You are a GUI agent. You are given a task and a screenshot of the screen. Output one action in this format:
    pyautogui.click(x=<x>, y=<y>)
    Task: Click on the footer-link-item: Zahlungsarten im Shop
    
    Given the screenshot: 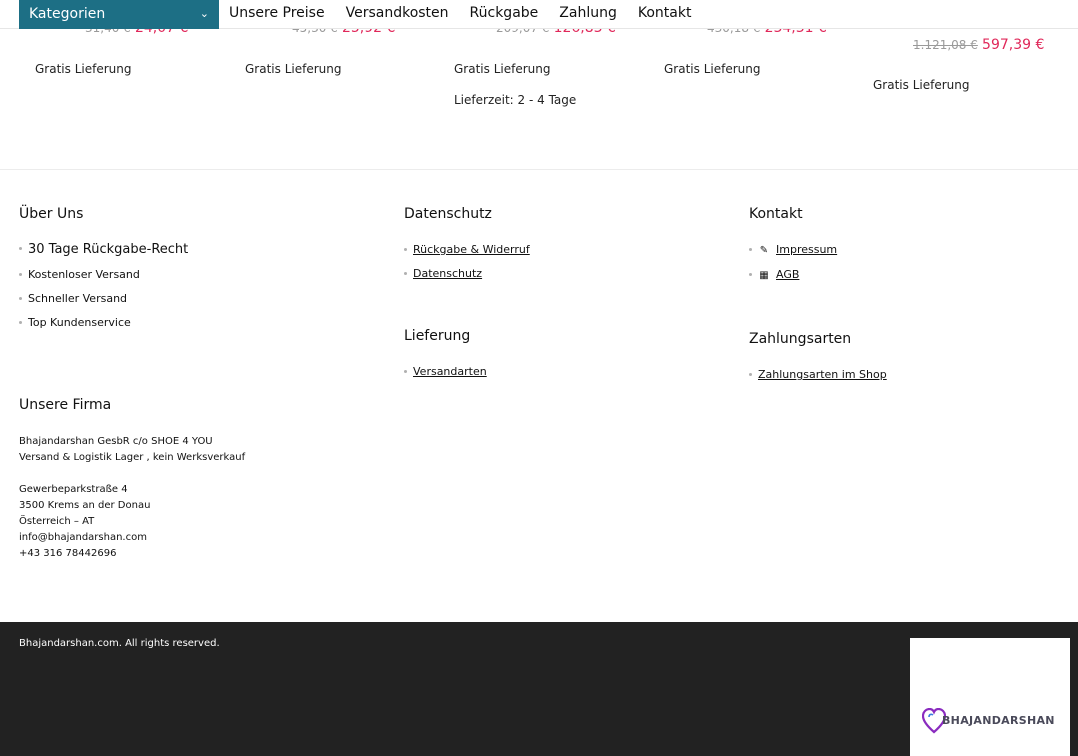 What is the action you would take?
    pyautogui.click(x=818, y=374)
    